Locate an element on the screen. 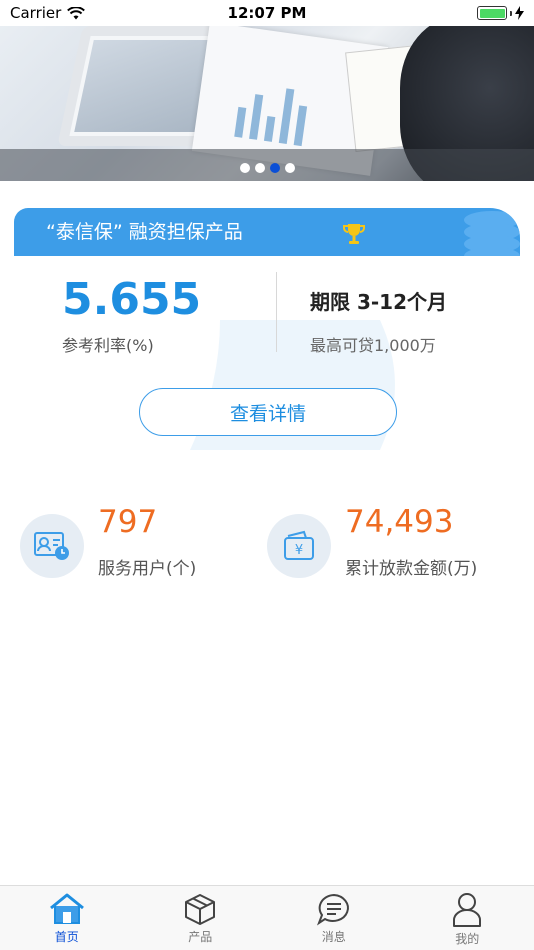  tab-me: 我的 is located at coordinates (467, 918).